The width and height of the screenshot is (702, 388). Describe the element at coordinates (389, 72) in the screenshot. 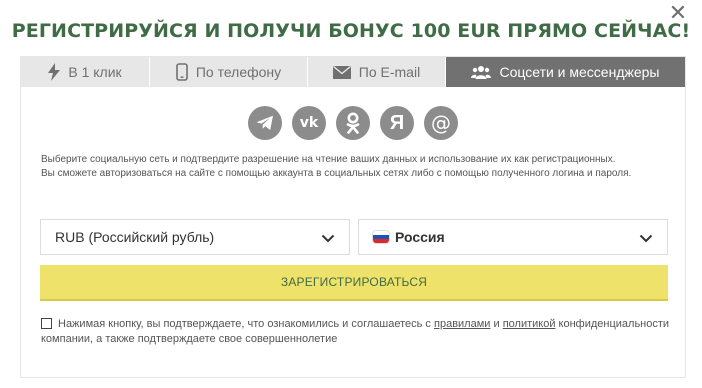

I see `tab-label: По E-mail` at that location.